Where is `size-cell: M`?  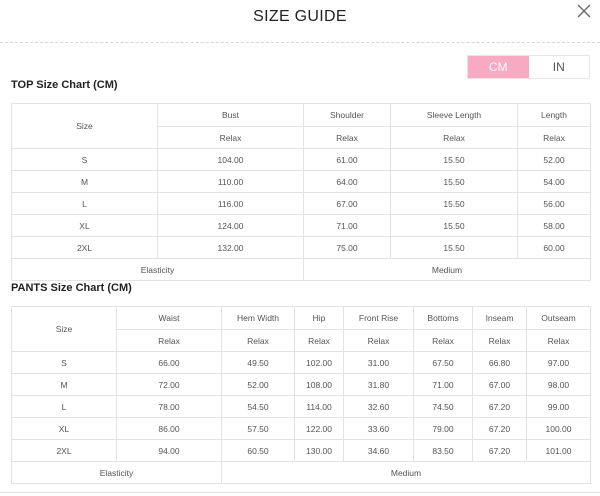
size-cell: M is located at coordinates (84, 181).